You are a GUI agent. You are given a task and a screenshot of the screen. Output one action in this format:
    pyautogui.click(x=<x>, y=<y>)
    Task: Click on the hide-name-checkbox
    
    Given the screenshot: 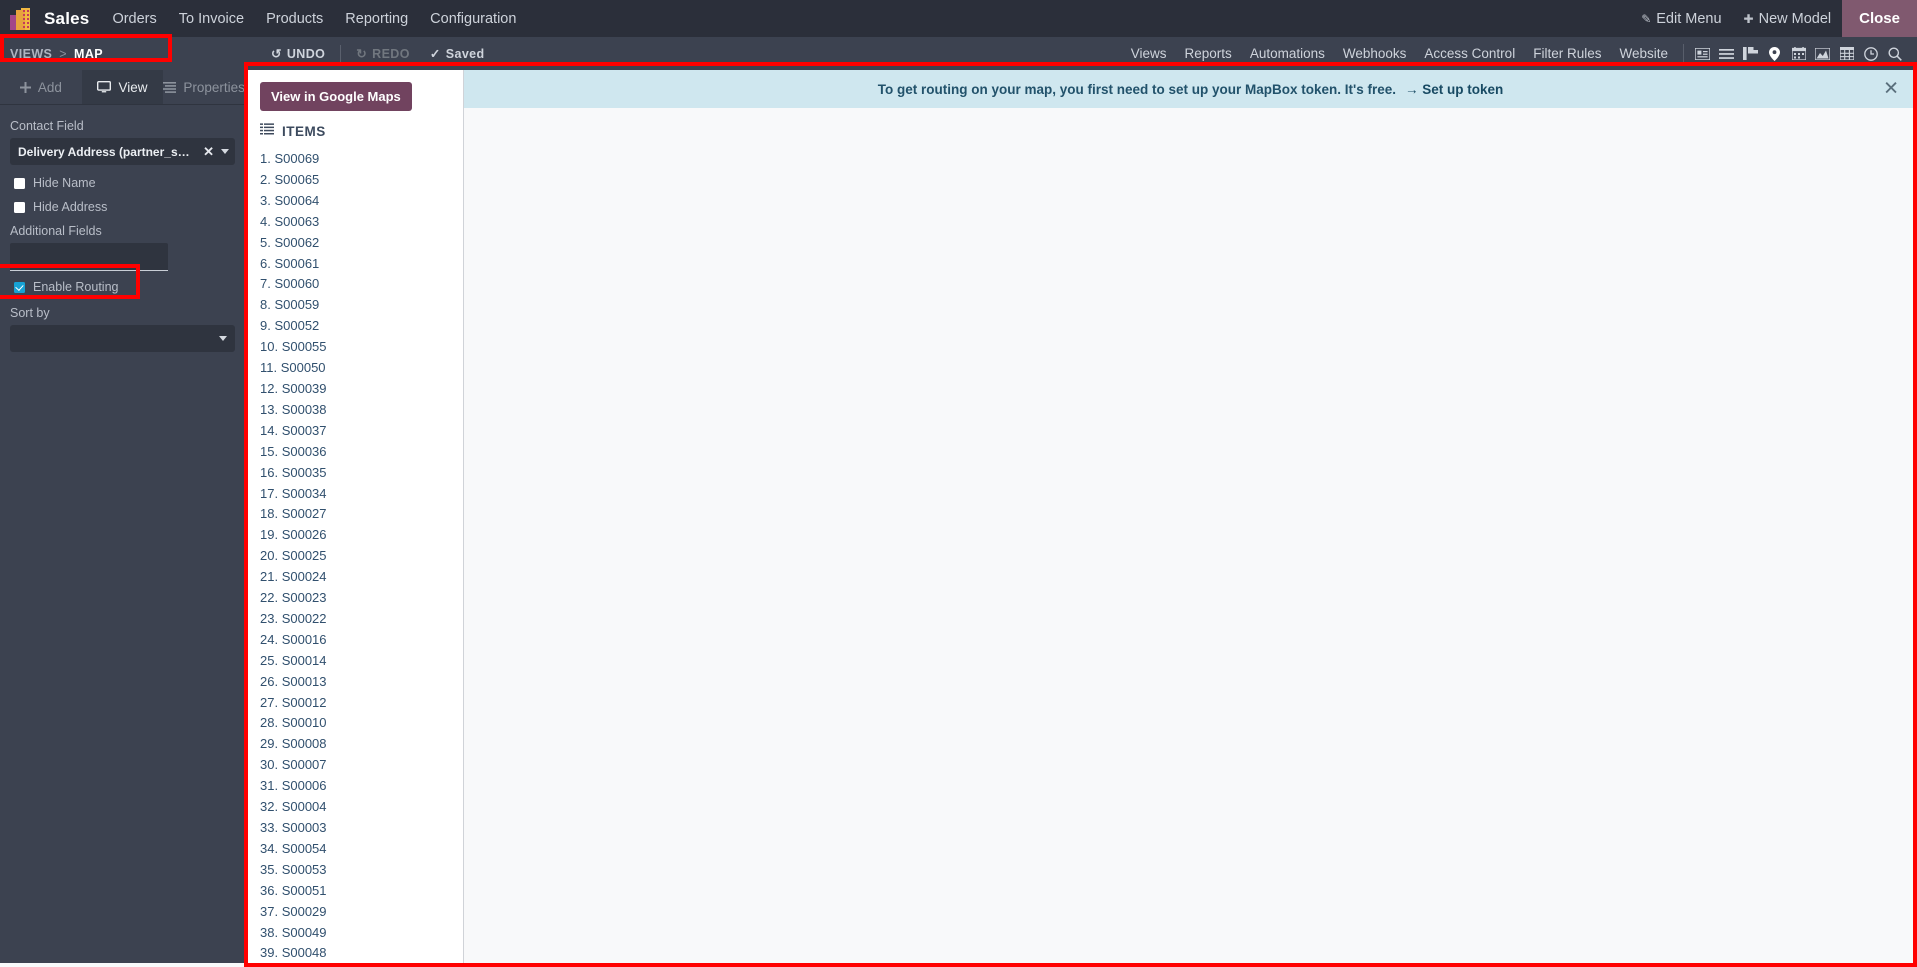 What is the action you would take?
    pyautogui.click(x=19, y=183)
    